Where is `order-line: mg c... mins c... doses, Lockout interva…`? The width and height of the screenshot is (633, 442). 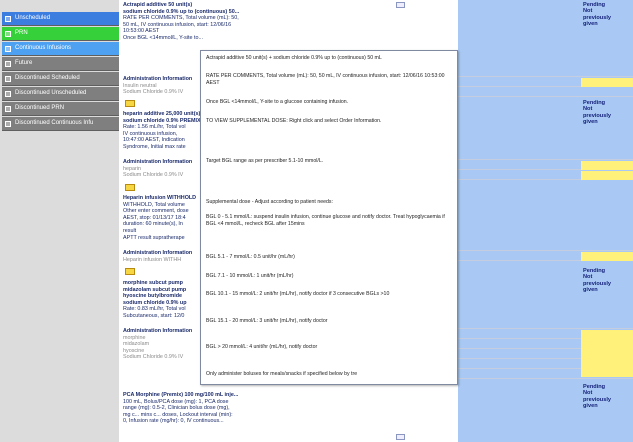 order-line: mg c... mins c... doses, Lockout interva… is located at coordinates (178, 414).